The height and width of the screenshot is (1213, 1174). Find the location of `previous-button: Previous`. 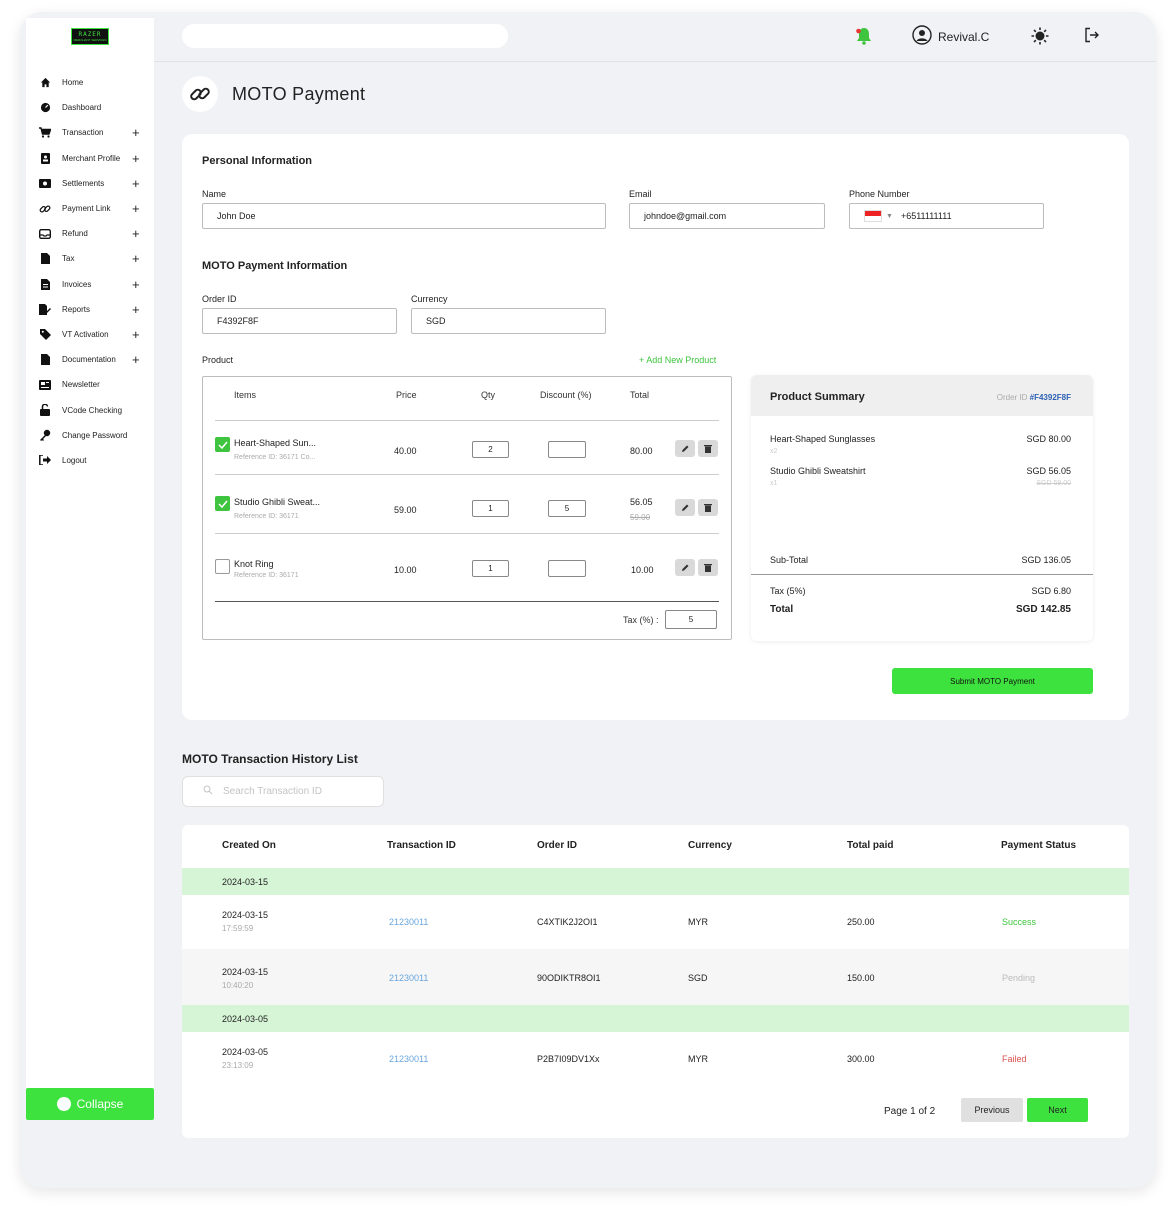

previous-button: Previous is located at coordinates (992, 1110).